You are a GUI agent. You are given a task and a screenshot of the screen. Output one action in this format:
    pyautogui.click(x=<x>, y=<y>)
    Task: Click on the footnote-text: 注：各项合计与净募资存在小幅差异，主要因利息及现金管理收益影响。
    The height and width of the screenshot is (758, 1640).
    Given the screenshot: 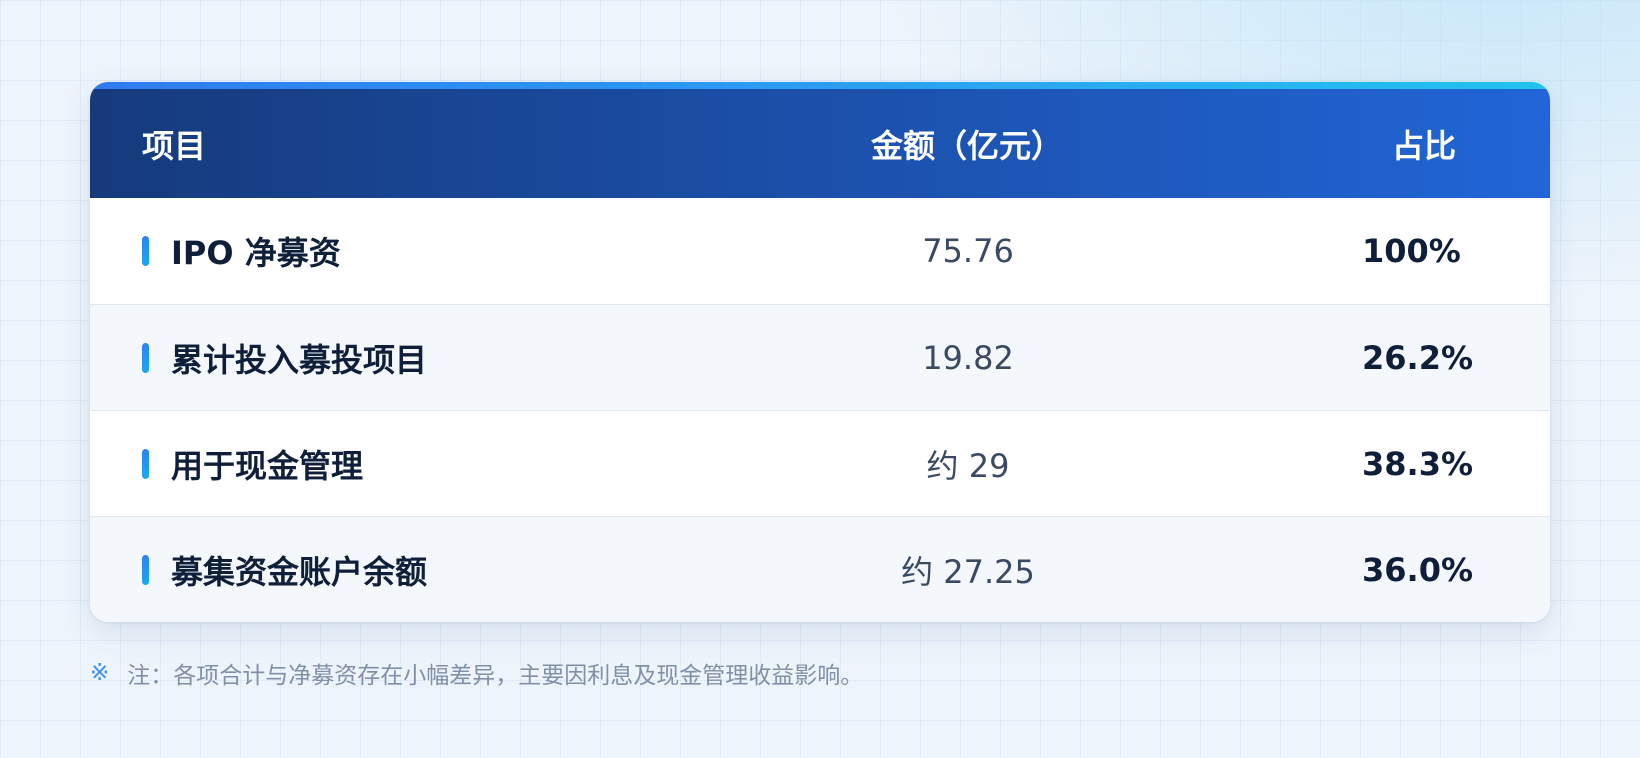 What is the action you would take?
    pyautogui.click(x=495, y=676)
    